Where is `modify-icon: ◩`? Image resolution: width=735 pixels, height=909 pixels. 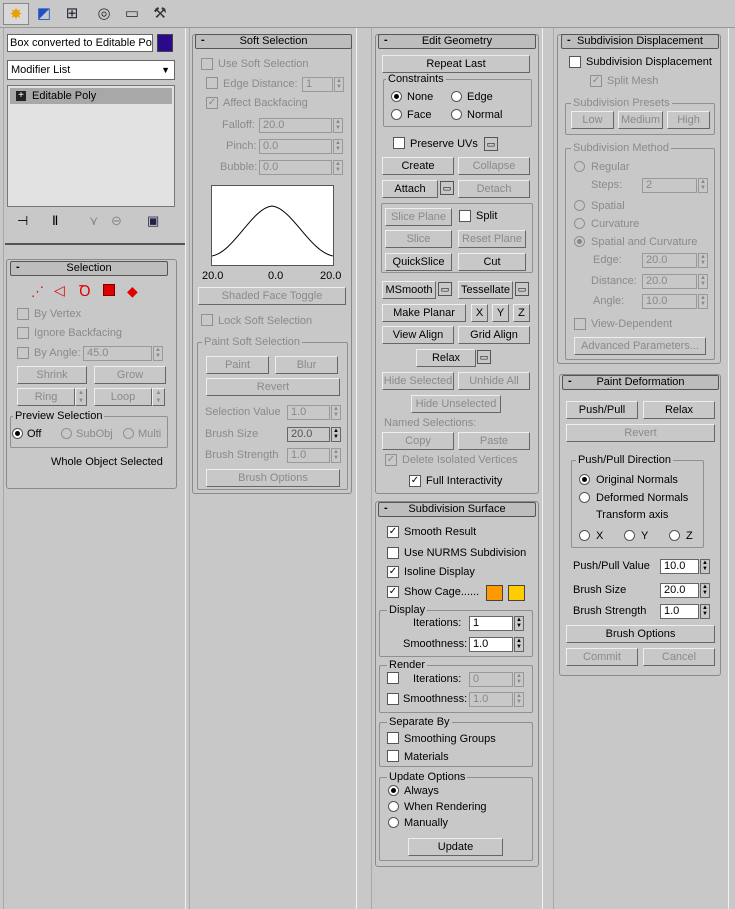
modify-icon: ◩ is located at coordinates (44, 14).